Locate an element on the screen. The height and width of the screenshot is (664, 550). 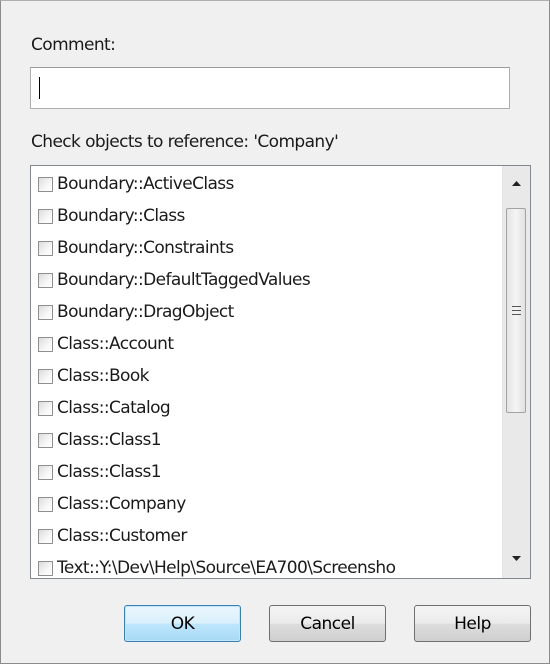
scroll-thumb is located at coordinates (516, 310).